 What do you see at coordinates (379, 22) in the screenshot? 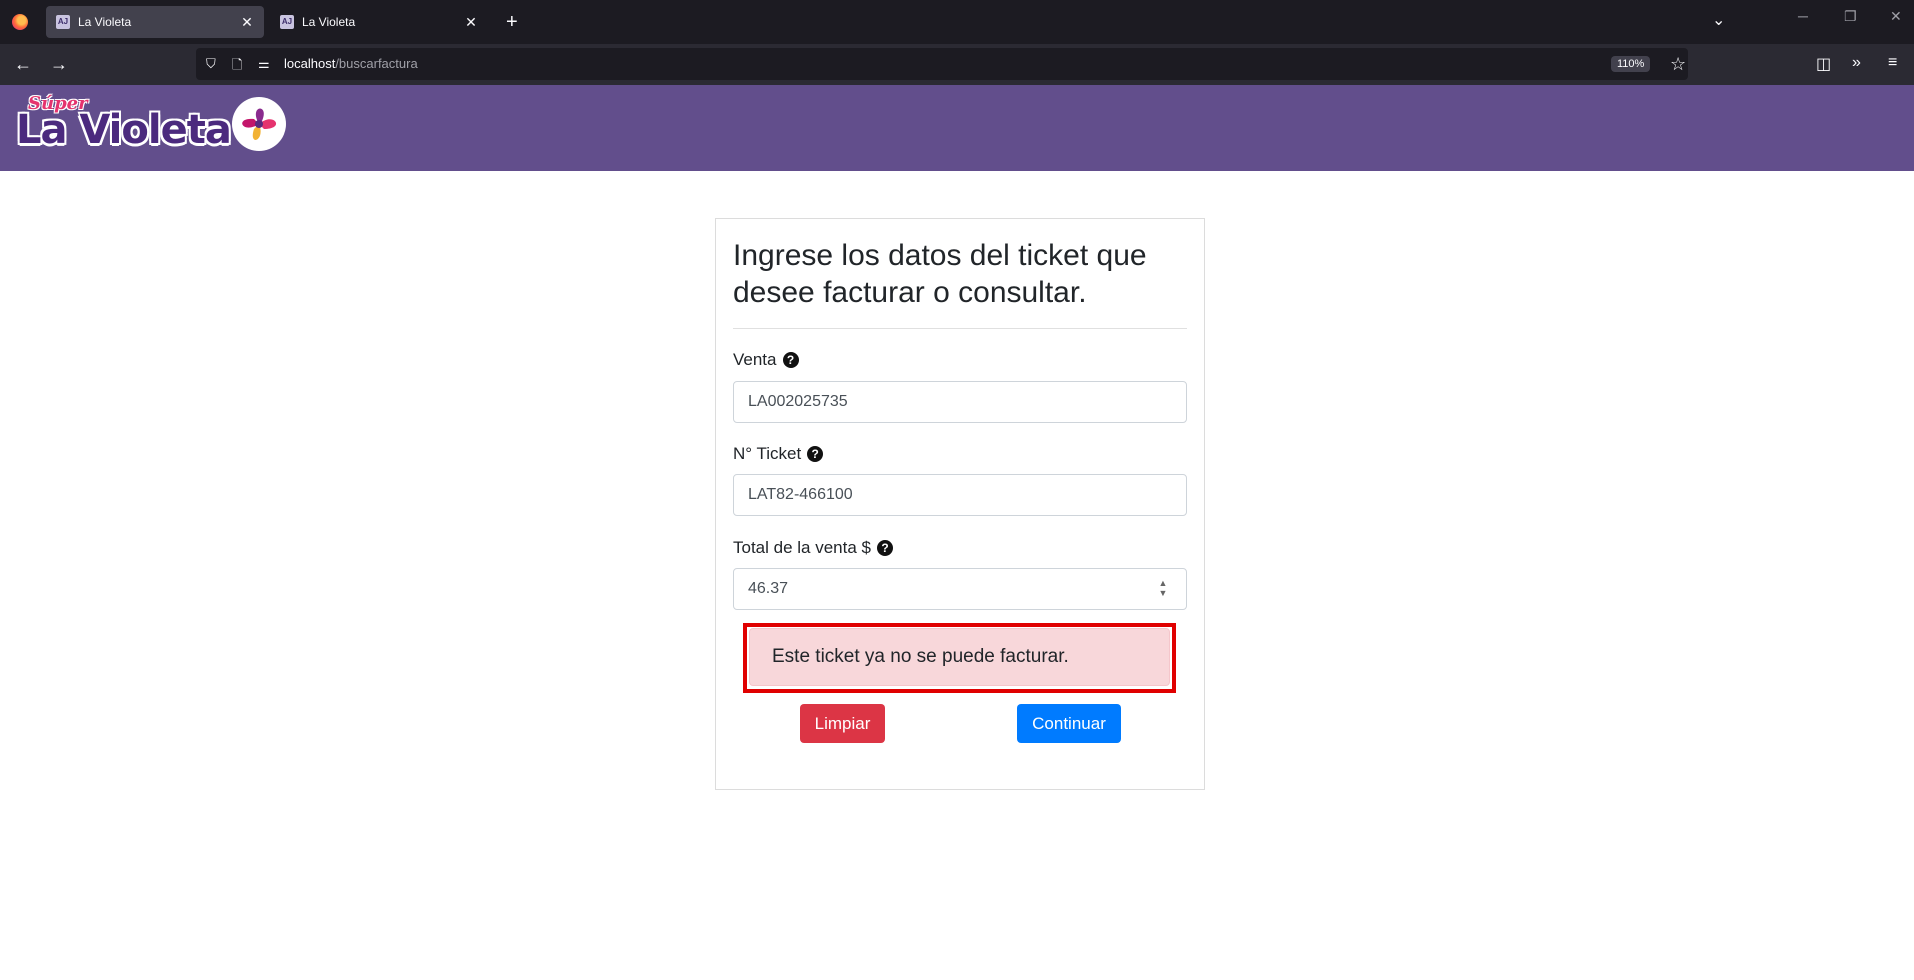
I see `tab-la-violeta: AJ La Violeta ✕` at bounding box center [379, 22].